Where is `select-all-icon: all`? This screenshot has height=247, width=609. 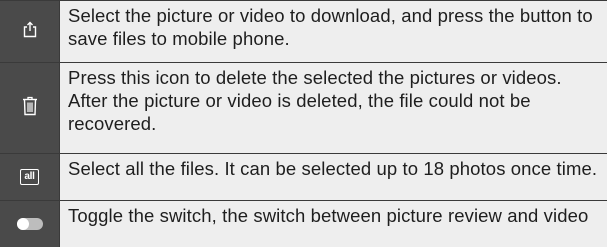 select-all-icon: all is located at coordinates (29, 177).